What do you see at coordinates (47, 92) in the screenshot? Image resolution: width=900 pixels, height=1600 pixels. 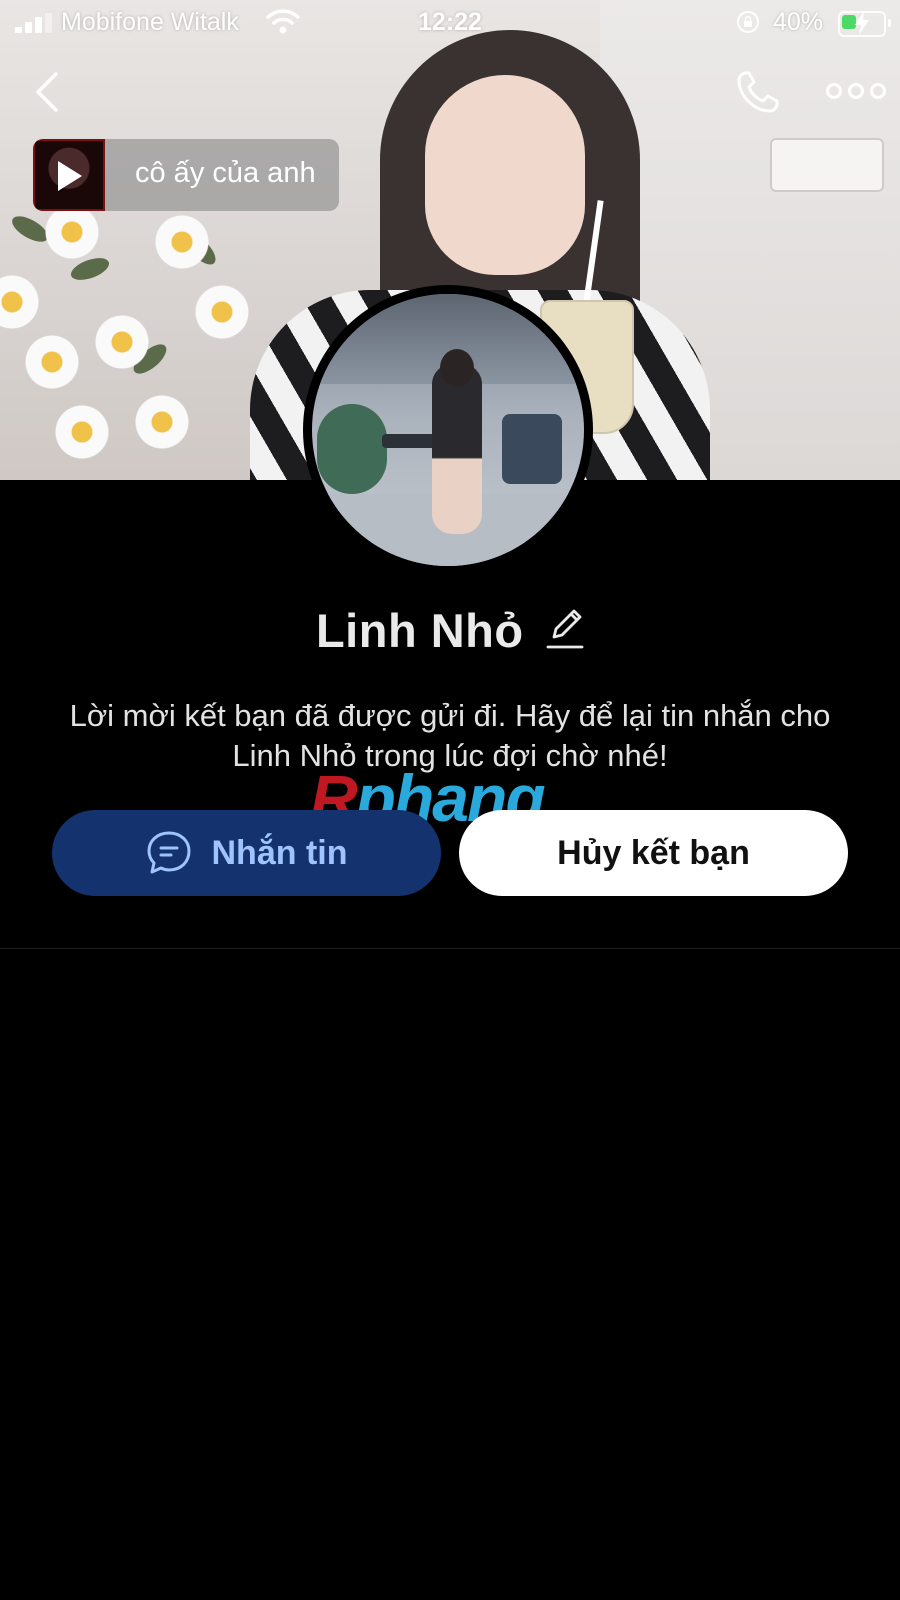 I see `chevron-left-icon` at bounding box center [47, 92].